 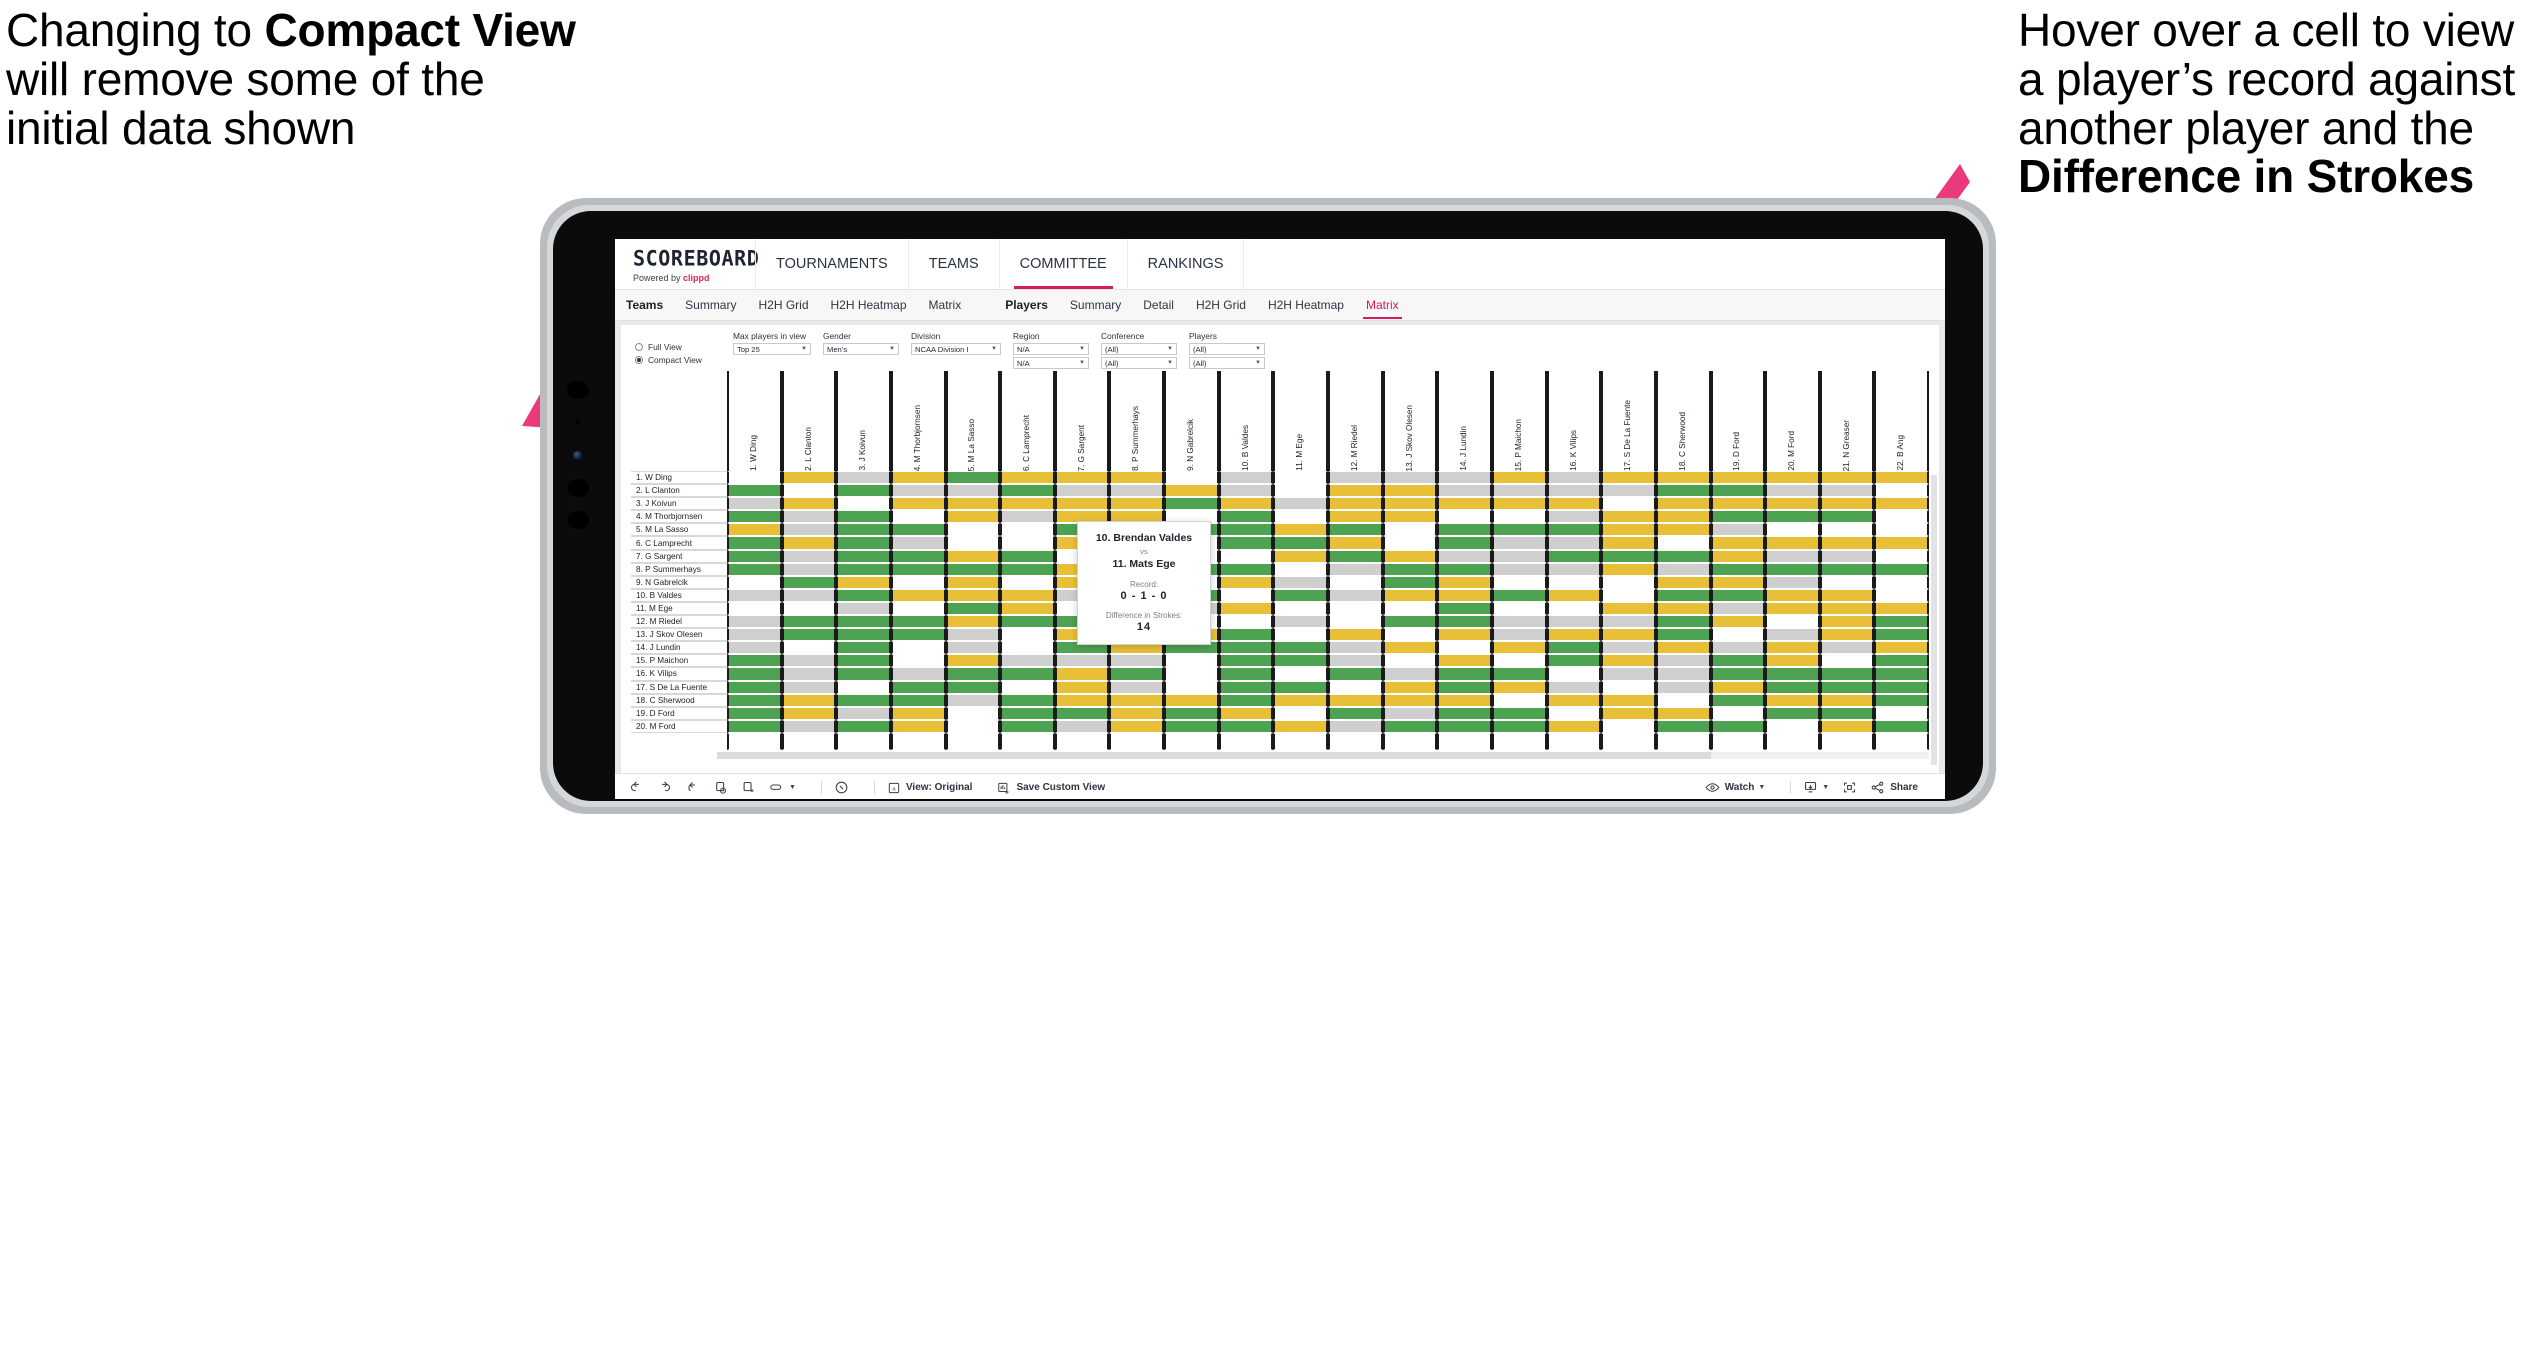 What do you see at coordinates (664, 787) in the screenshot?
I see `redo-button` at bounding box center [664, 787].